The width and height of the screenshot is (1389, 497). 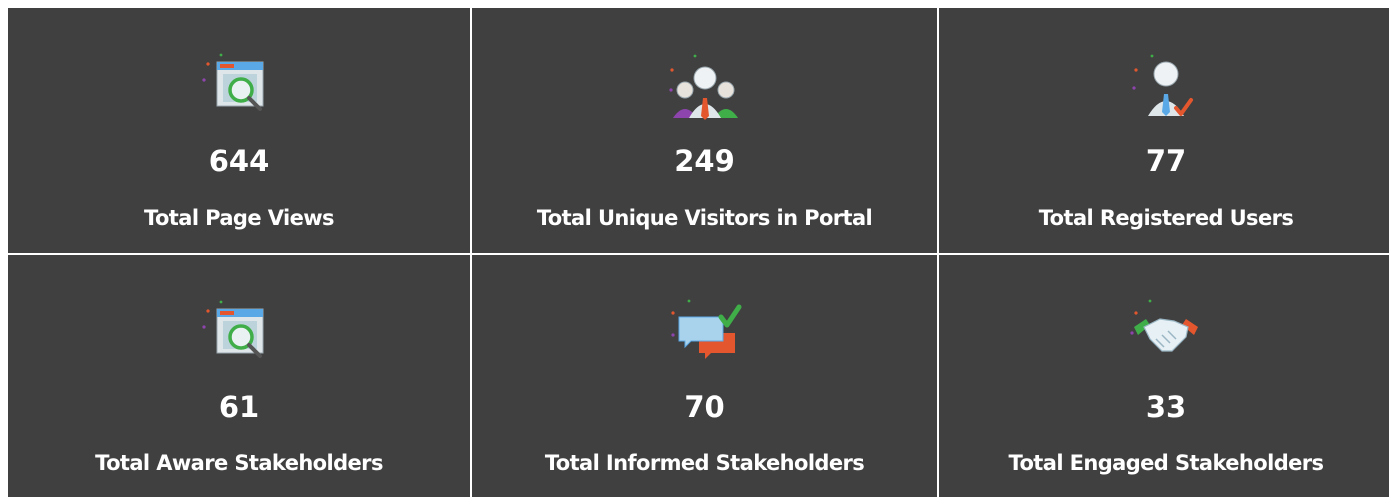 I want to click on stat-label: Total Engaged Stakeholders, so click(x=1166, y=463).